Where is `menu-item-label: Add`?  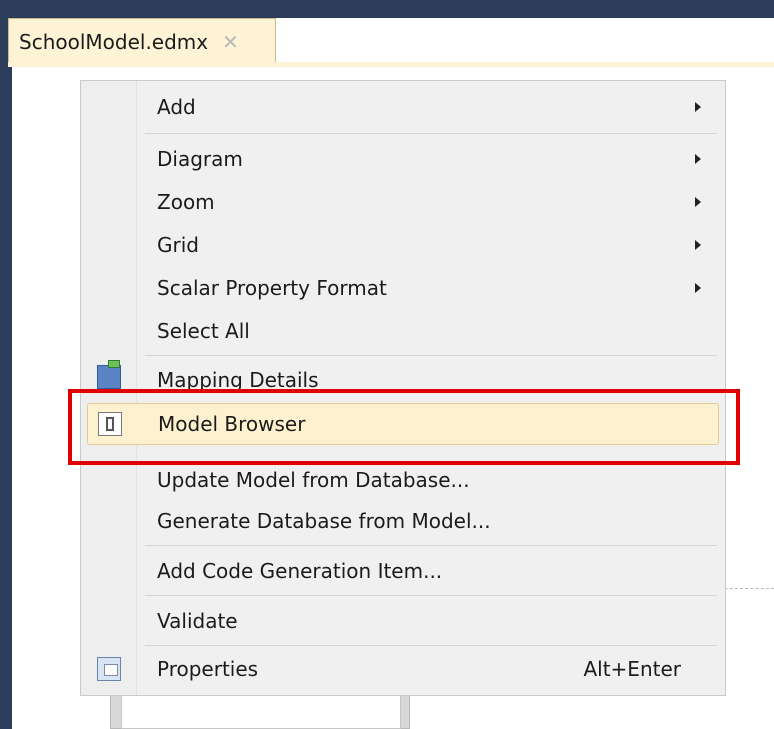
menu-item-label: Add is located at coordinates (176, 107).